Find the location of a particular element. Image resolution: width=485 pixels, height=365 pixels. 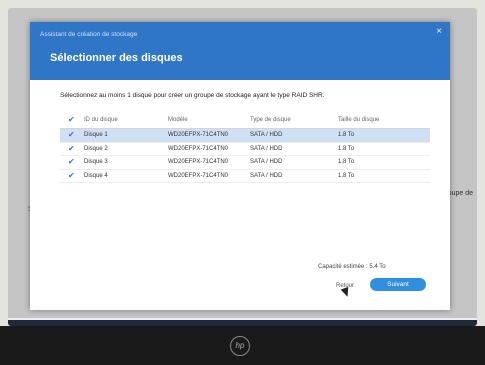

close-icon: × is located at coordinates (439, 31).